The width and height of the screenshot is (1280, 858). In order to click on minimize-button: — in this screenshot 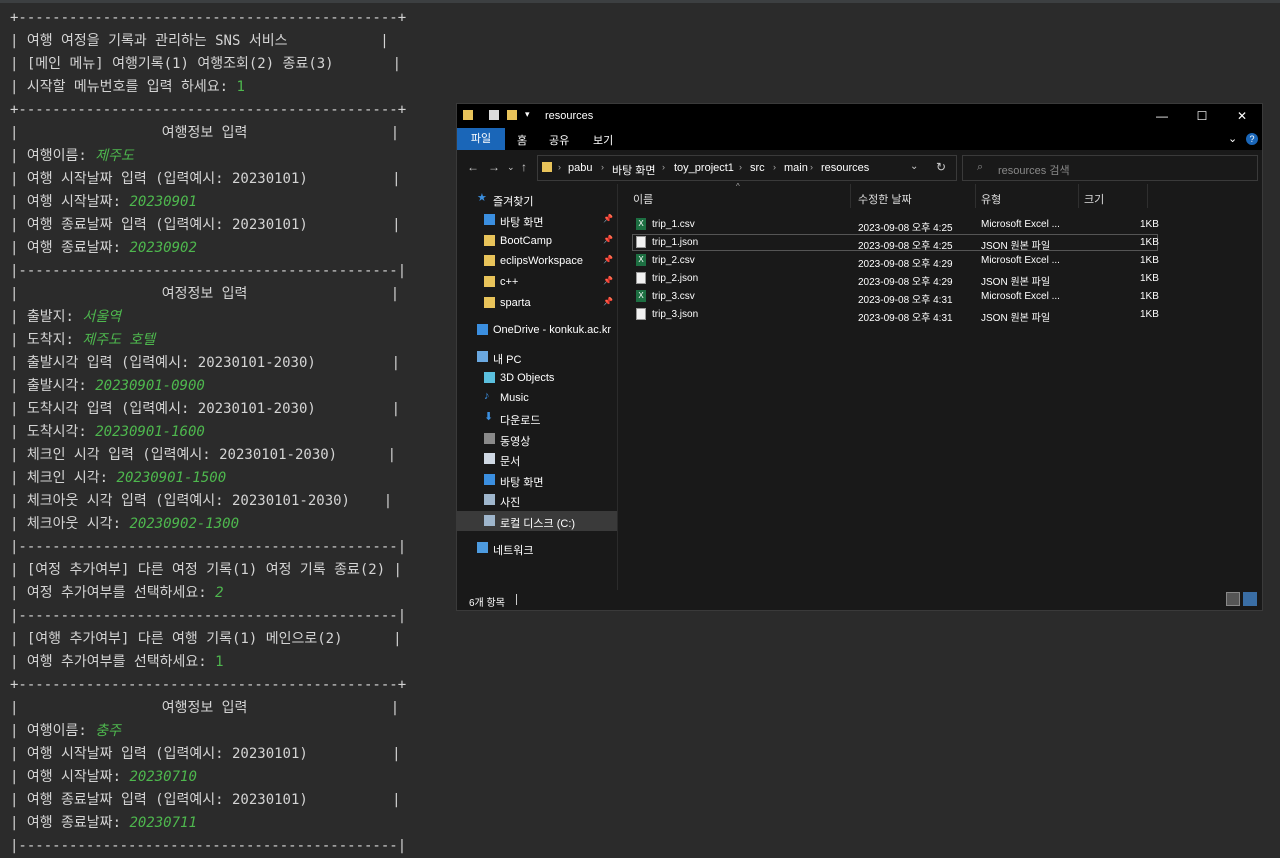, I will do `click(1162, 116)`.